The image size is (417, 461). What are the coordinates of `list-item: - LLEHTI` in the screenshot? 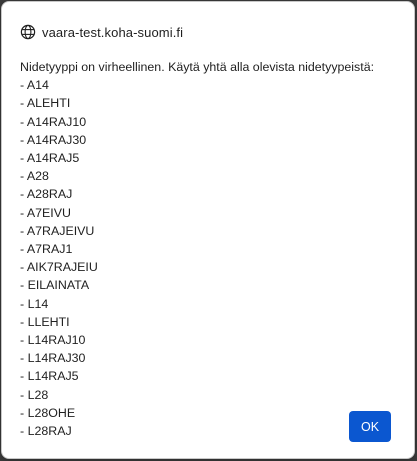 It's located at (45, 321).